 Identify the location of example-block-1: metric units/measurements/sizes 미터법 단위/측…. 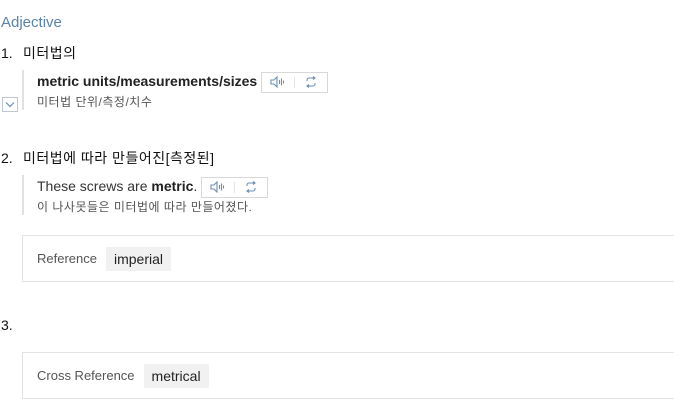
(175, 90).